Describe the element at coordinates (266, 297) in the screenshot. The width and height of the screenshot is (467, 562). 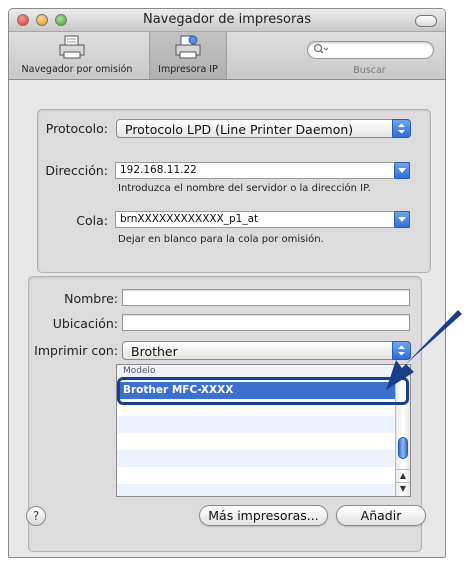
I see `name-field` at that location.